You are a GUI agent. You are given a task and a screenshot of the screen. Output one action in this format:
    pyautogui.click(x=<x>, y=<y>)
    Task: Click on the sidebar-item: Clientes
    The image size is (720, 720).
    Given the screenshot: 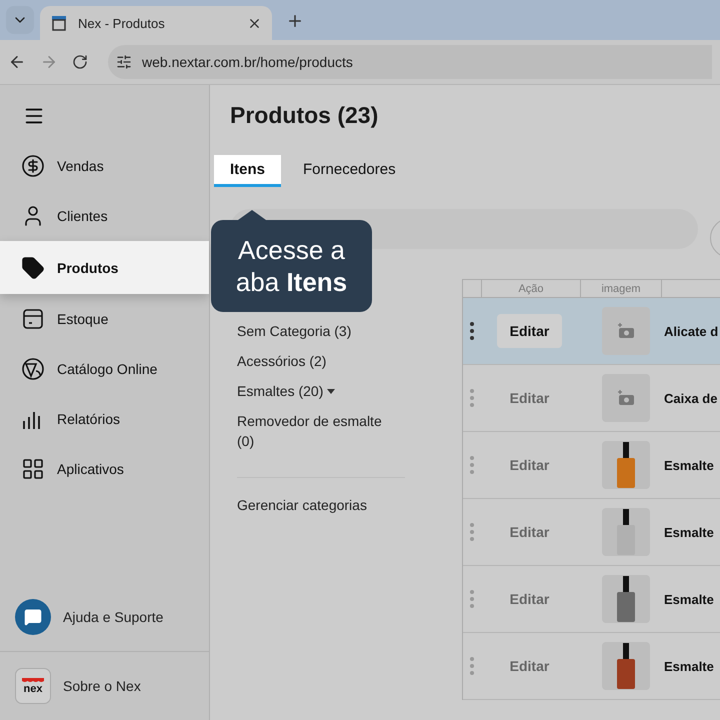 What is the action you would take?
    pyautogui.click(x=104, y=216)
    